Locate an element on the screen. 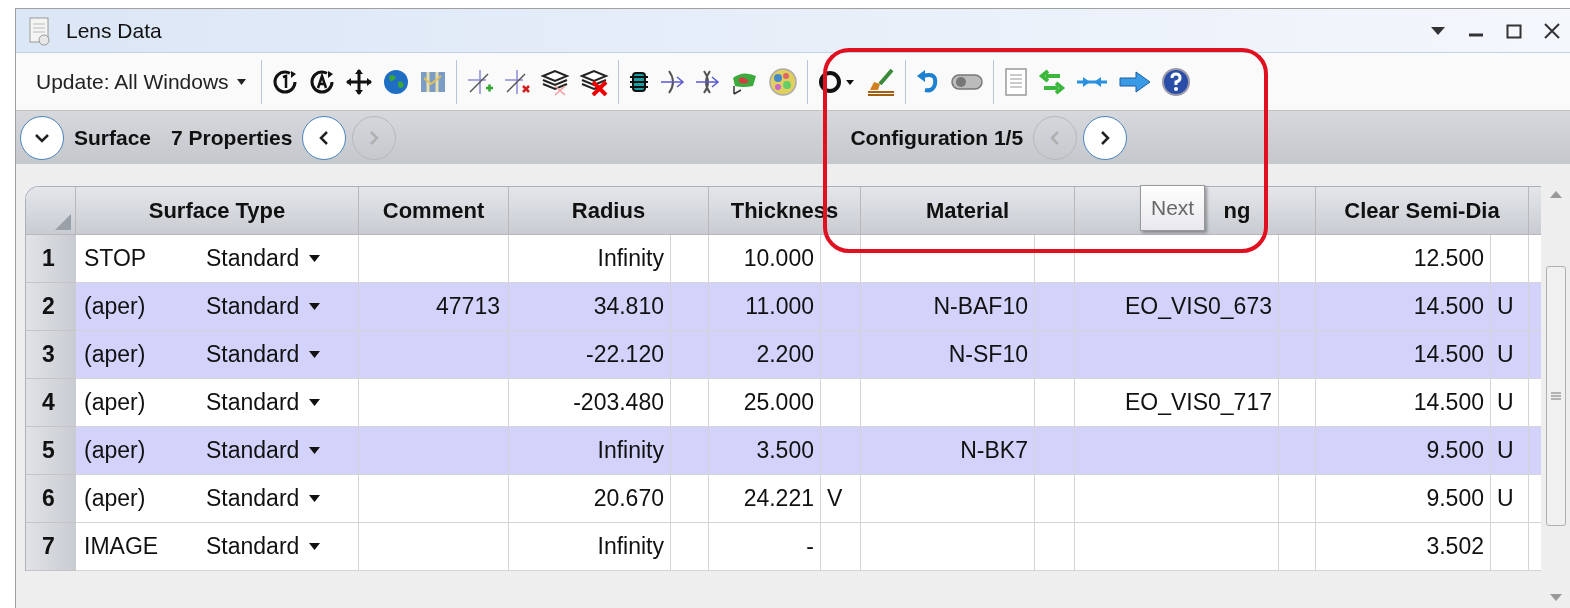 Image resolution: width=1570 pixels, height=608 pixels. column-header: Clear Semi-Dia is located at coordinates (1422, 211).